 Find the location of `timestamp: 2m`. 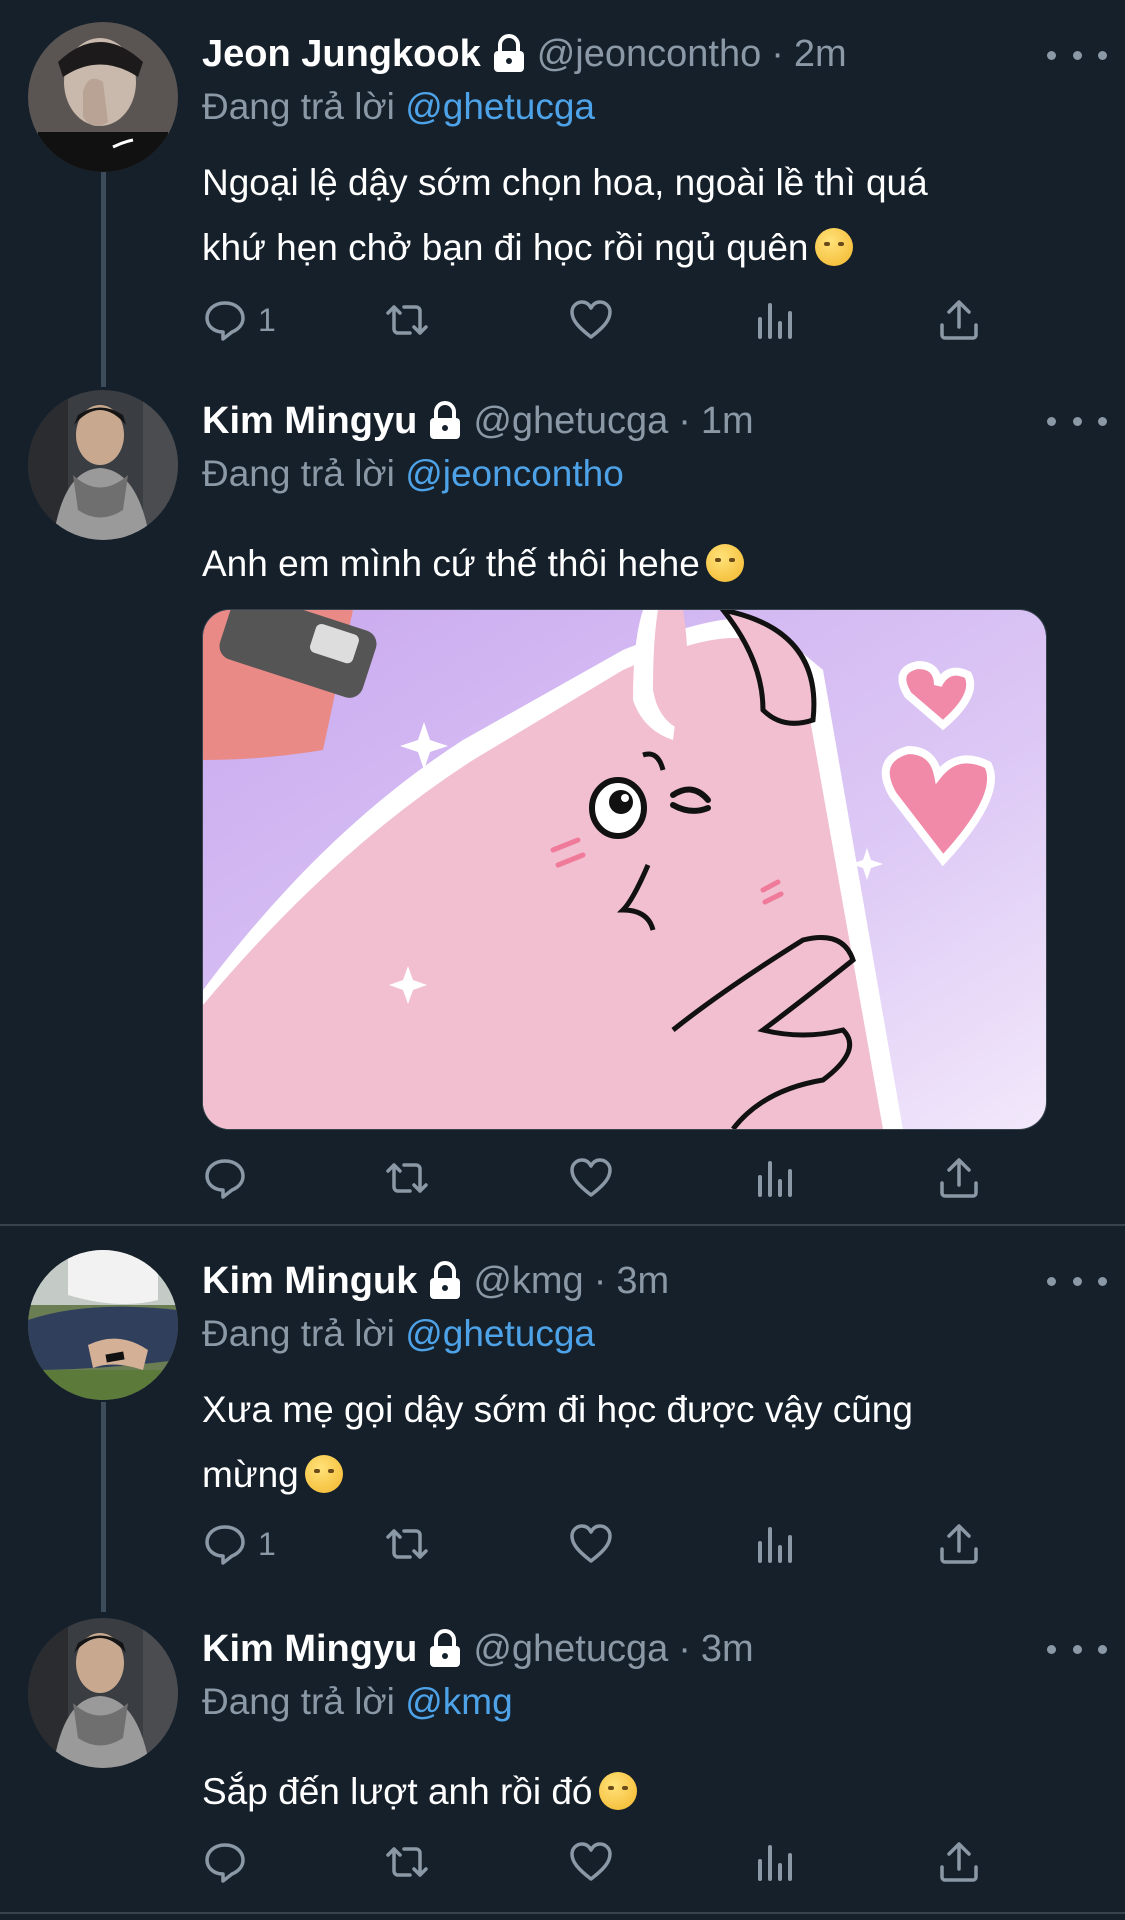

timestamp: 2m is located at coordinates (820, 54).